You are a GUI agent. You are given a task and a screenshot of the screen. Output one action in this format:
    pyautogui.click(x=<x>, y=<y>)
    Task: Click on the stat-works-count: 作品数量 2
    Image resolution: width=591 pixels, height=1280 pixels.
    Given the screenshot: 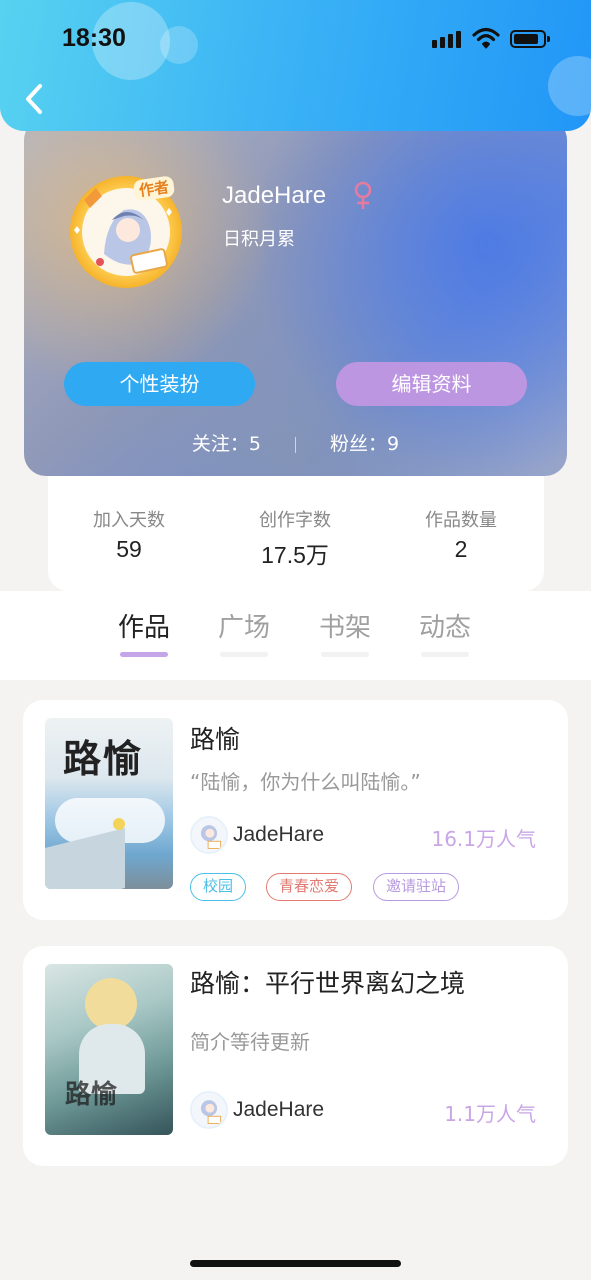 What is the action you would take?
    pyautogui.click(x=461, y=534)
    